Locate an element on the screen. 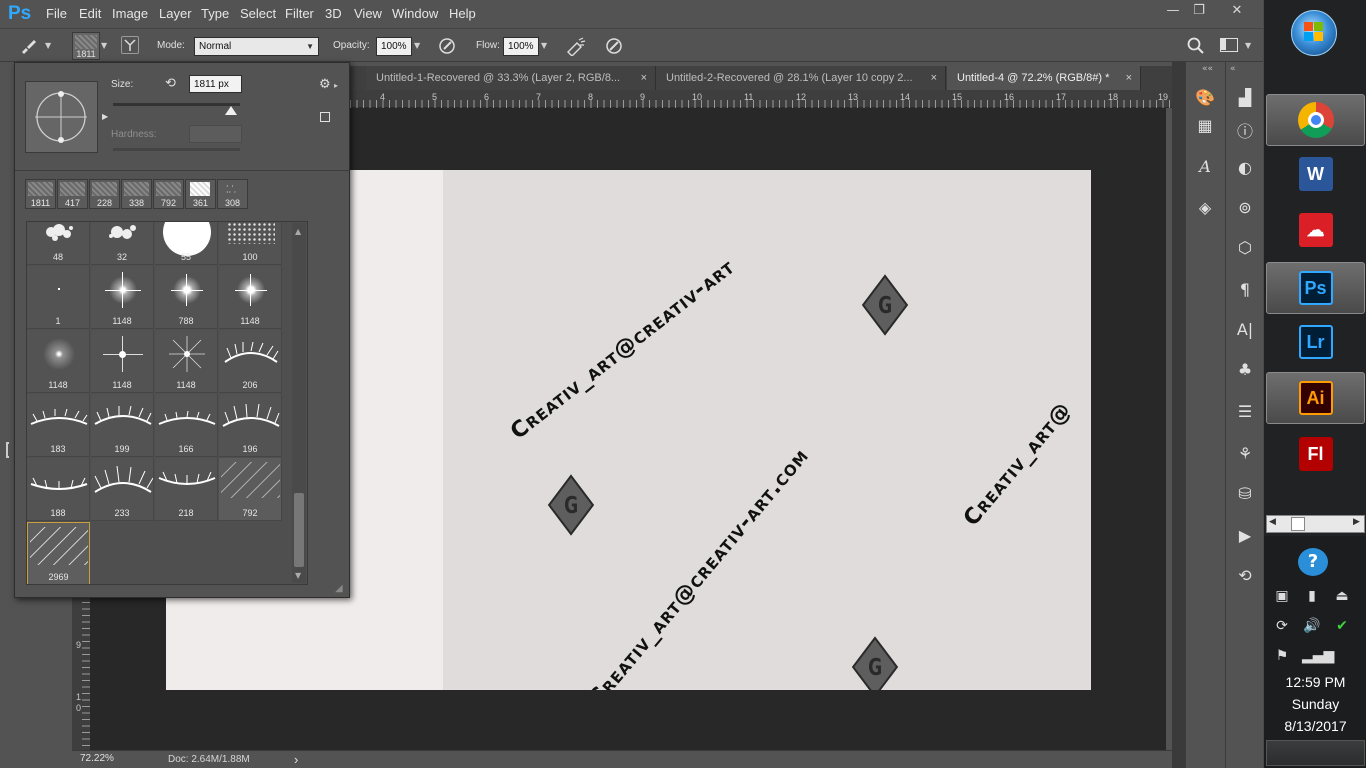 The width and height of the screenshot is (1366, 768). signal-icon: ▂▄▆ is located at coordinates (1318, 656).